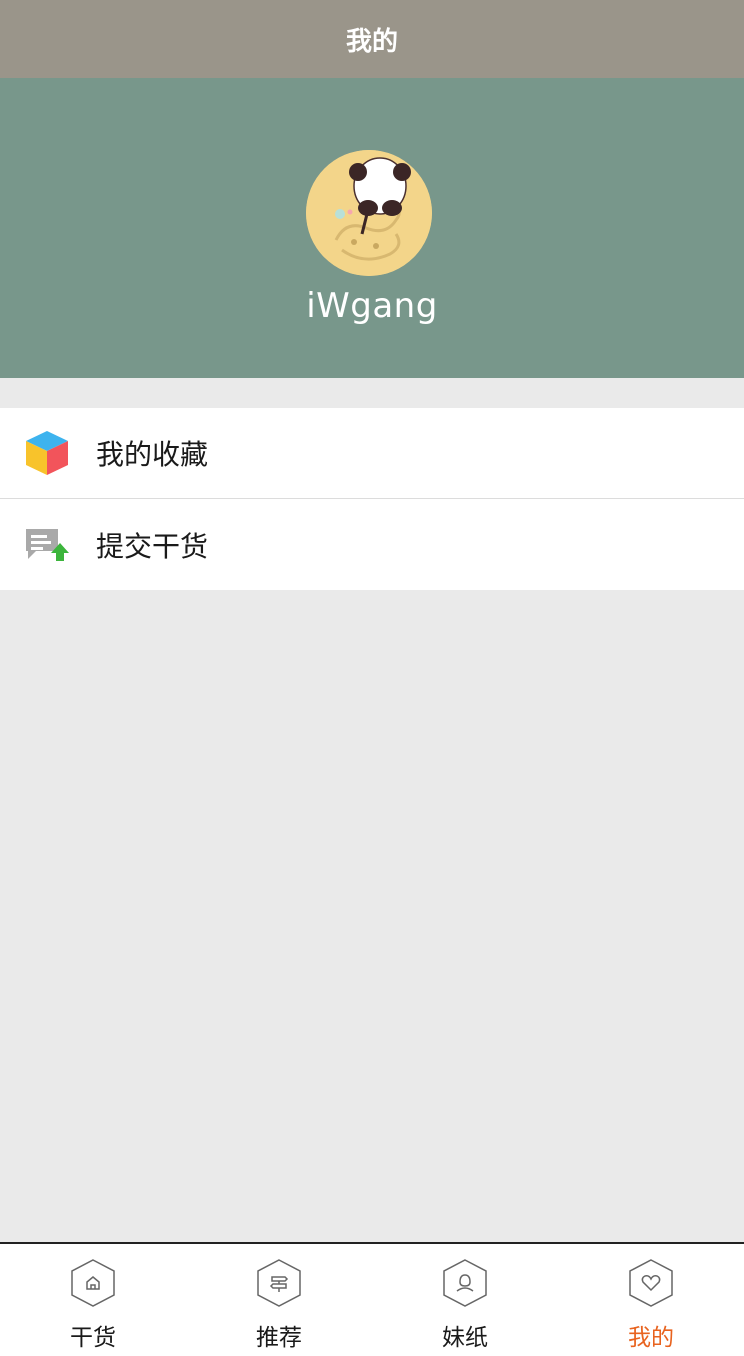 This screenshot has height=1356, width=744. What do you see at coordinates (651, 1283) in the screenshot?
I see `heart-hexagon-icon` at bounding box center [651, 1283].